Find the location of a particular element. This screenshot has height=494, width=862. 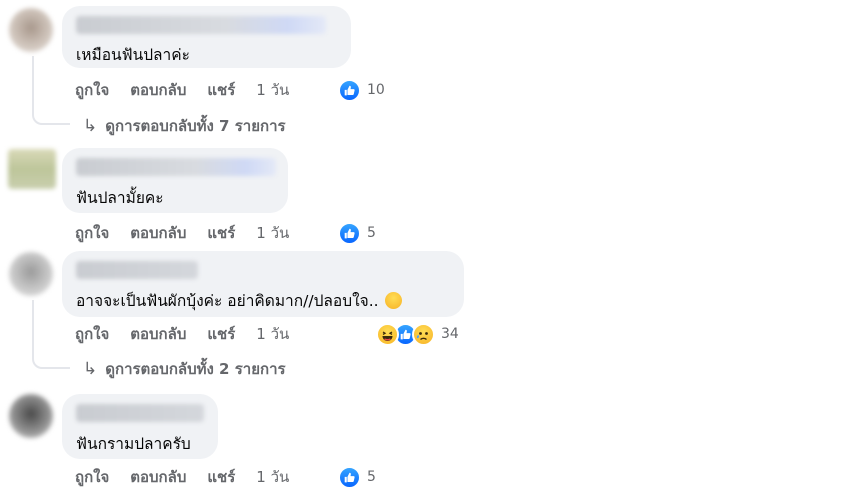

comment-text: ฟันกรามปลาครับ is located at coordinates (133, 444).